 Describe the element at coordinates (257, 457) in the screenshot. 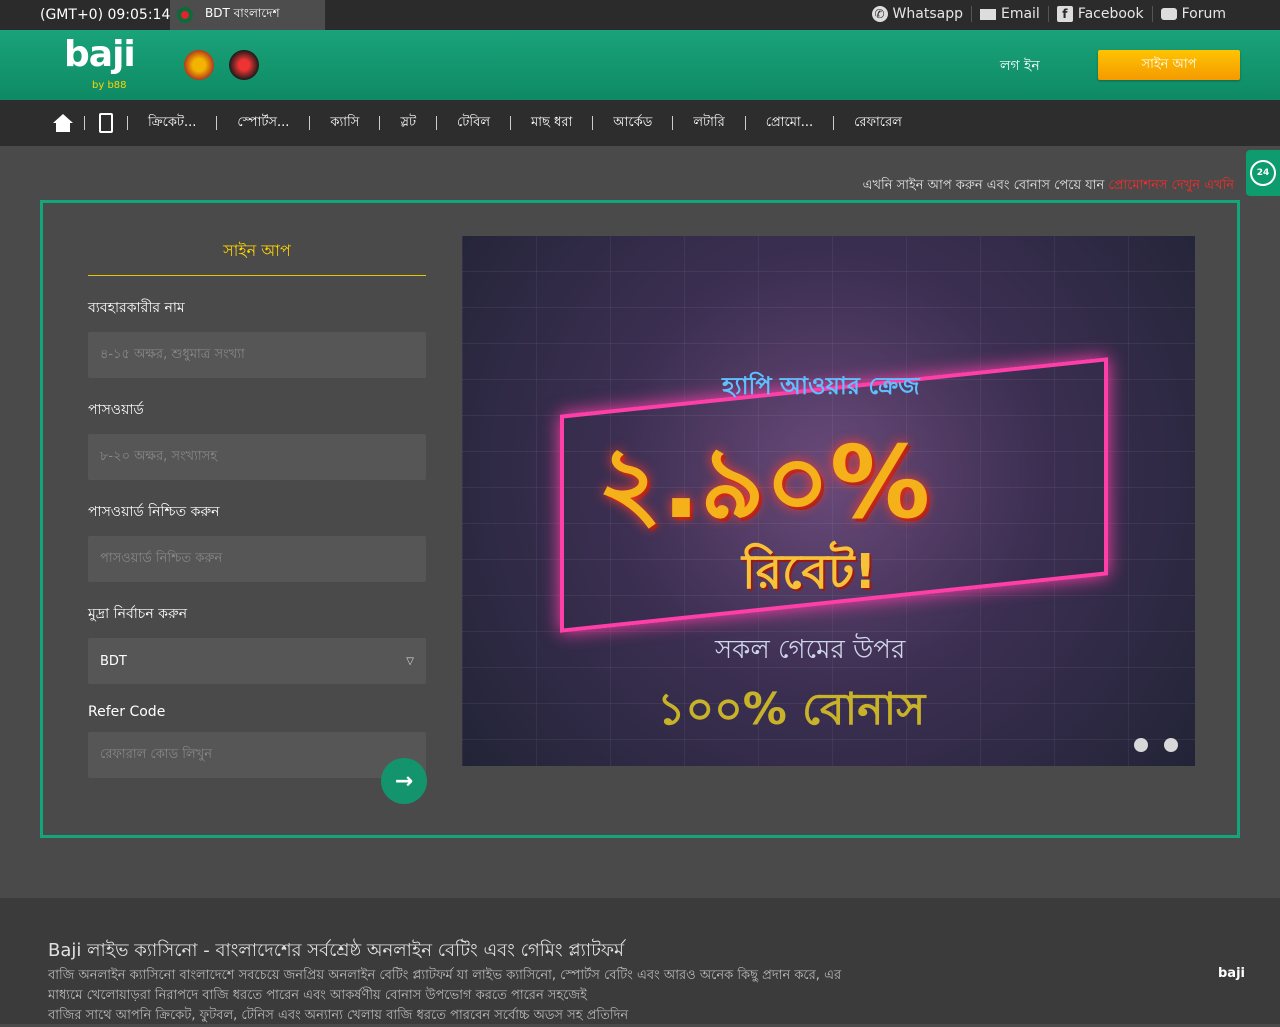

I see `password-input: ৮-২০ অক্ষর, সংখ্যাসহ` at that location.